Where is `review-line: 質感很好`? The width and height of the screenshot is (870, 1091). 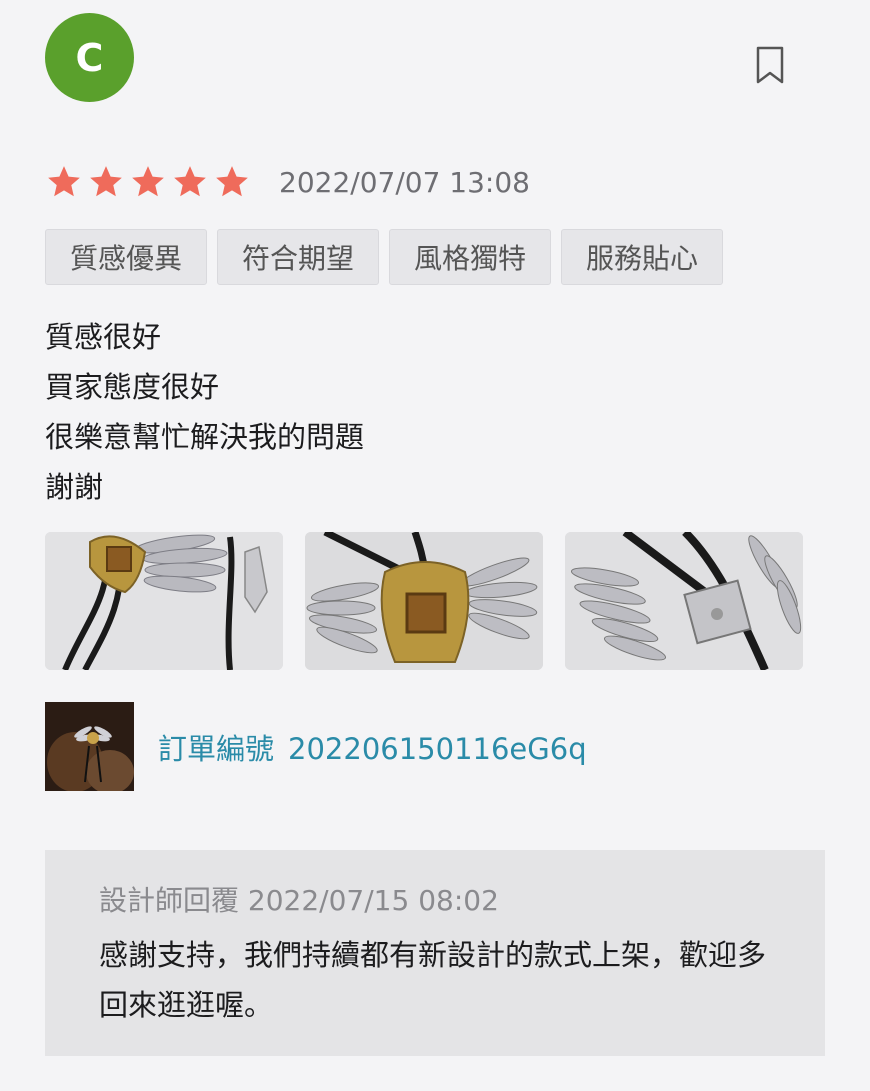
review-line: 質感很好 is located at coordinates (103, 337).